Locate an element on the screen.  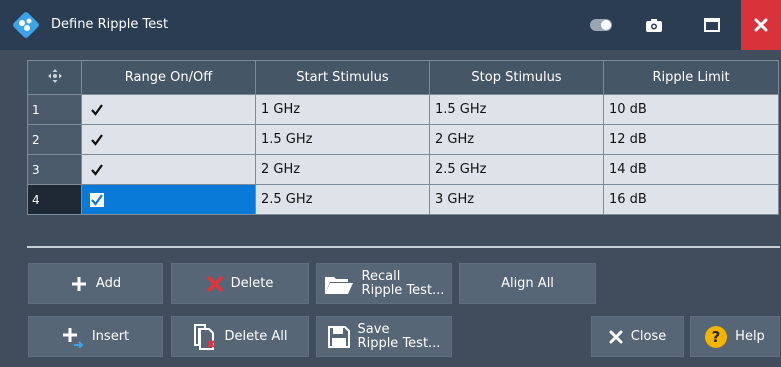
start-stimulus-cell: 1 GHz is located at coordinates (342, 109).